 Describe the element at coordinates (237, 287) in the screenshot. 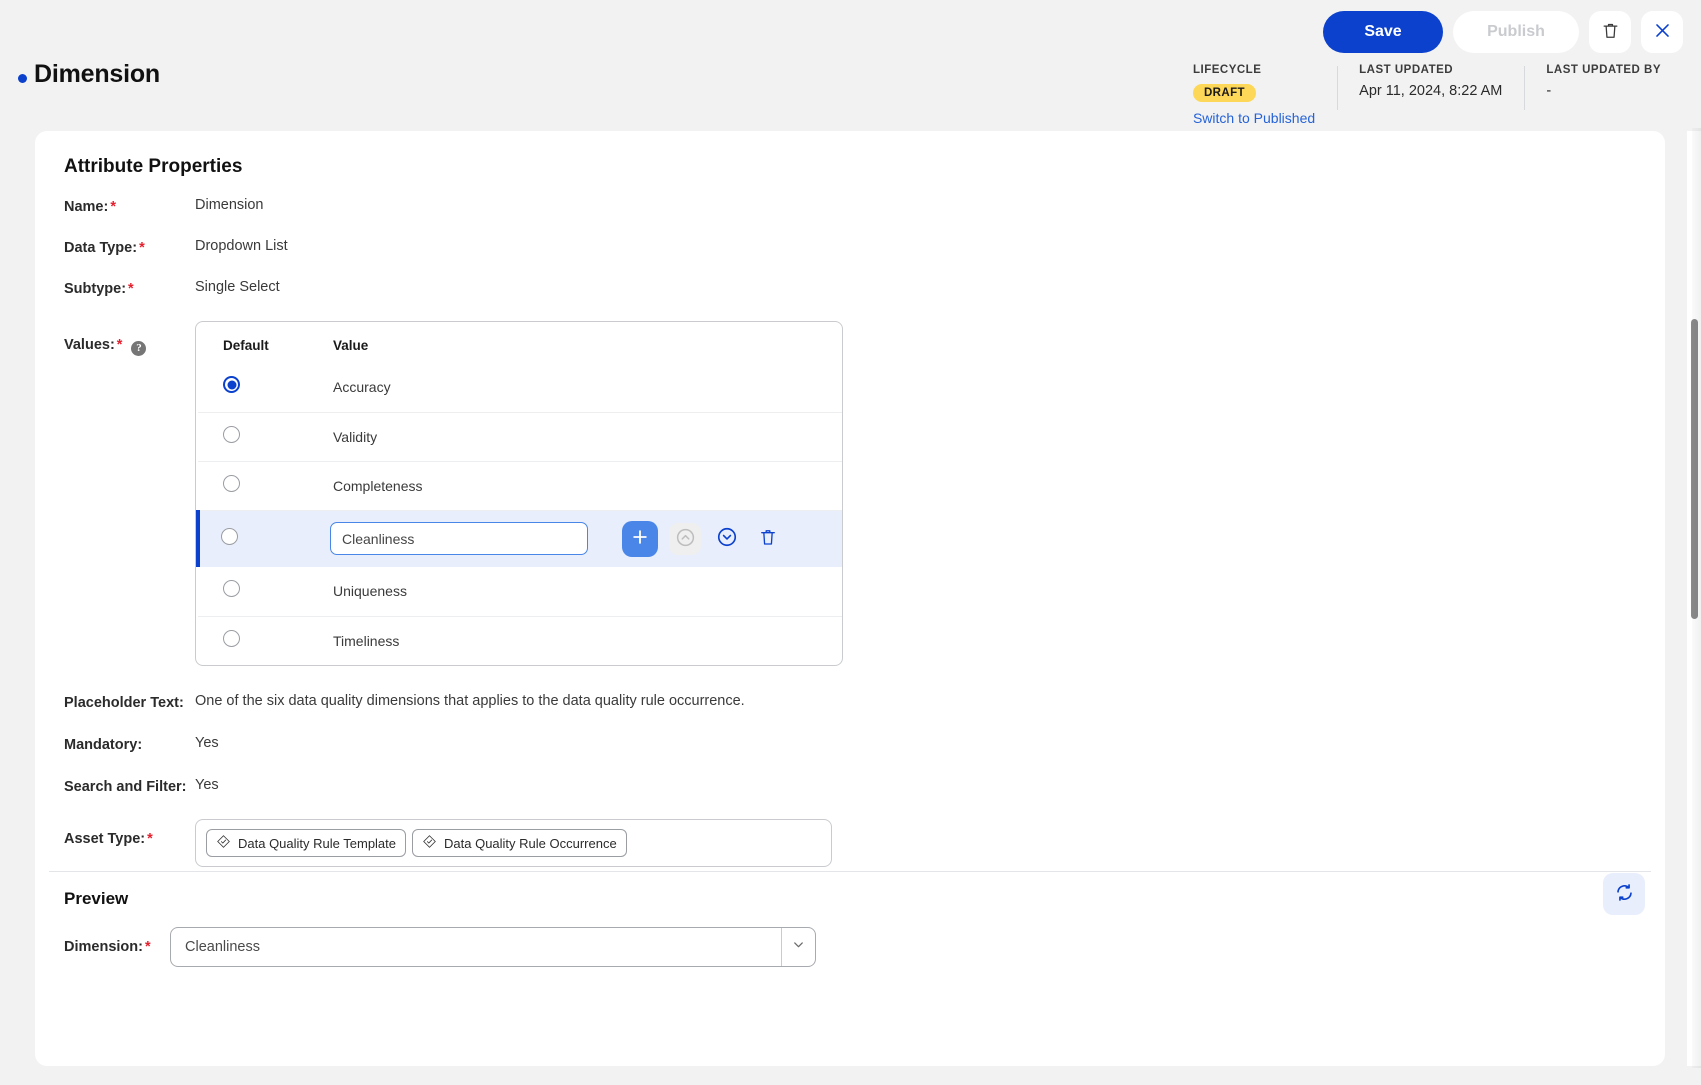

I see `subtype-value: Single Select` at that location.